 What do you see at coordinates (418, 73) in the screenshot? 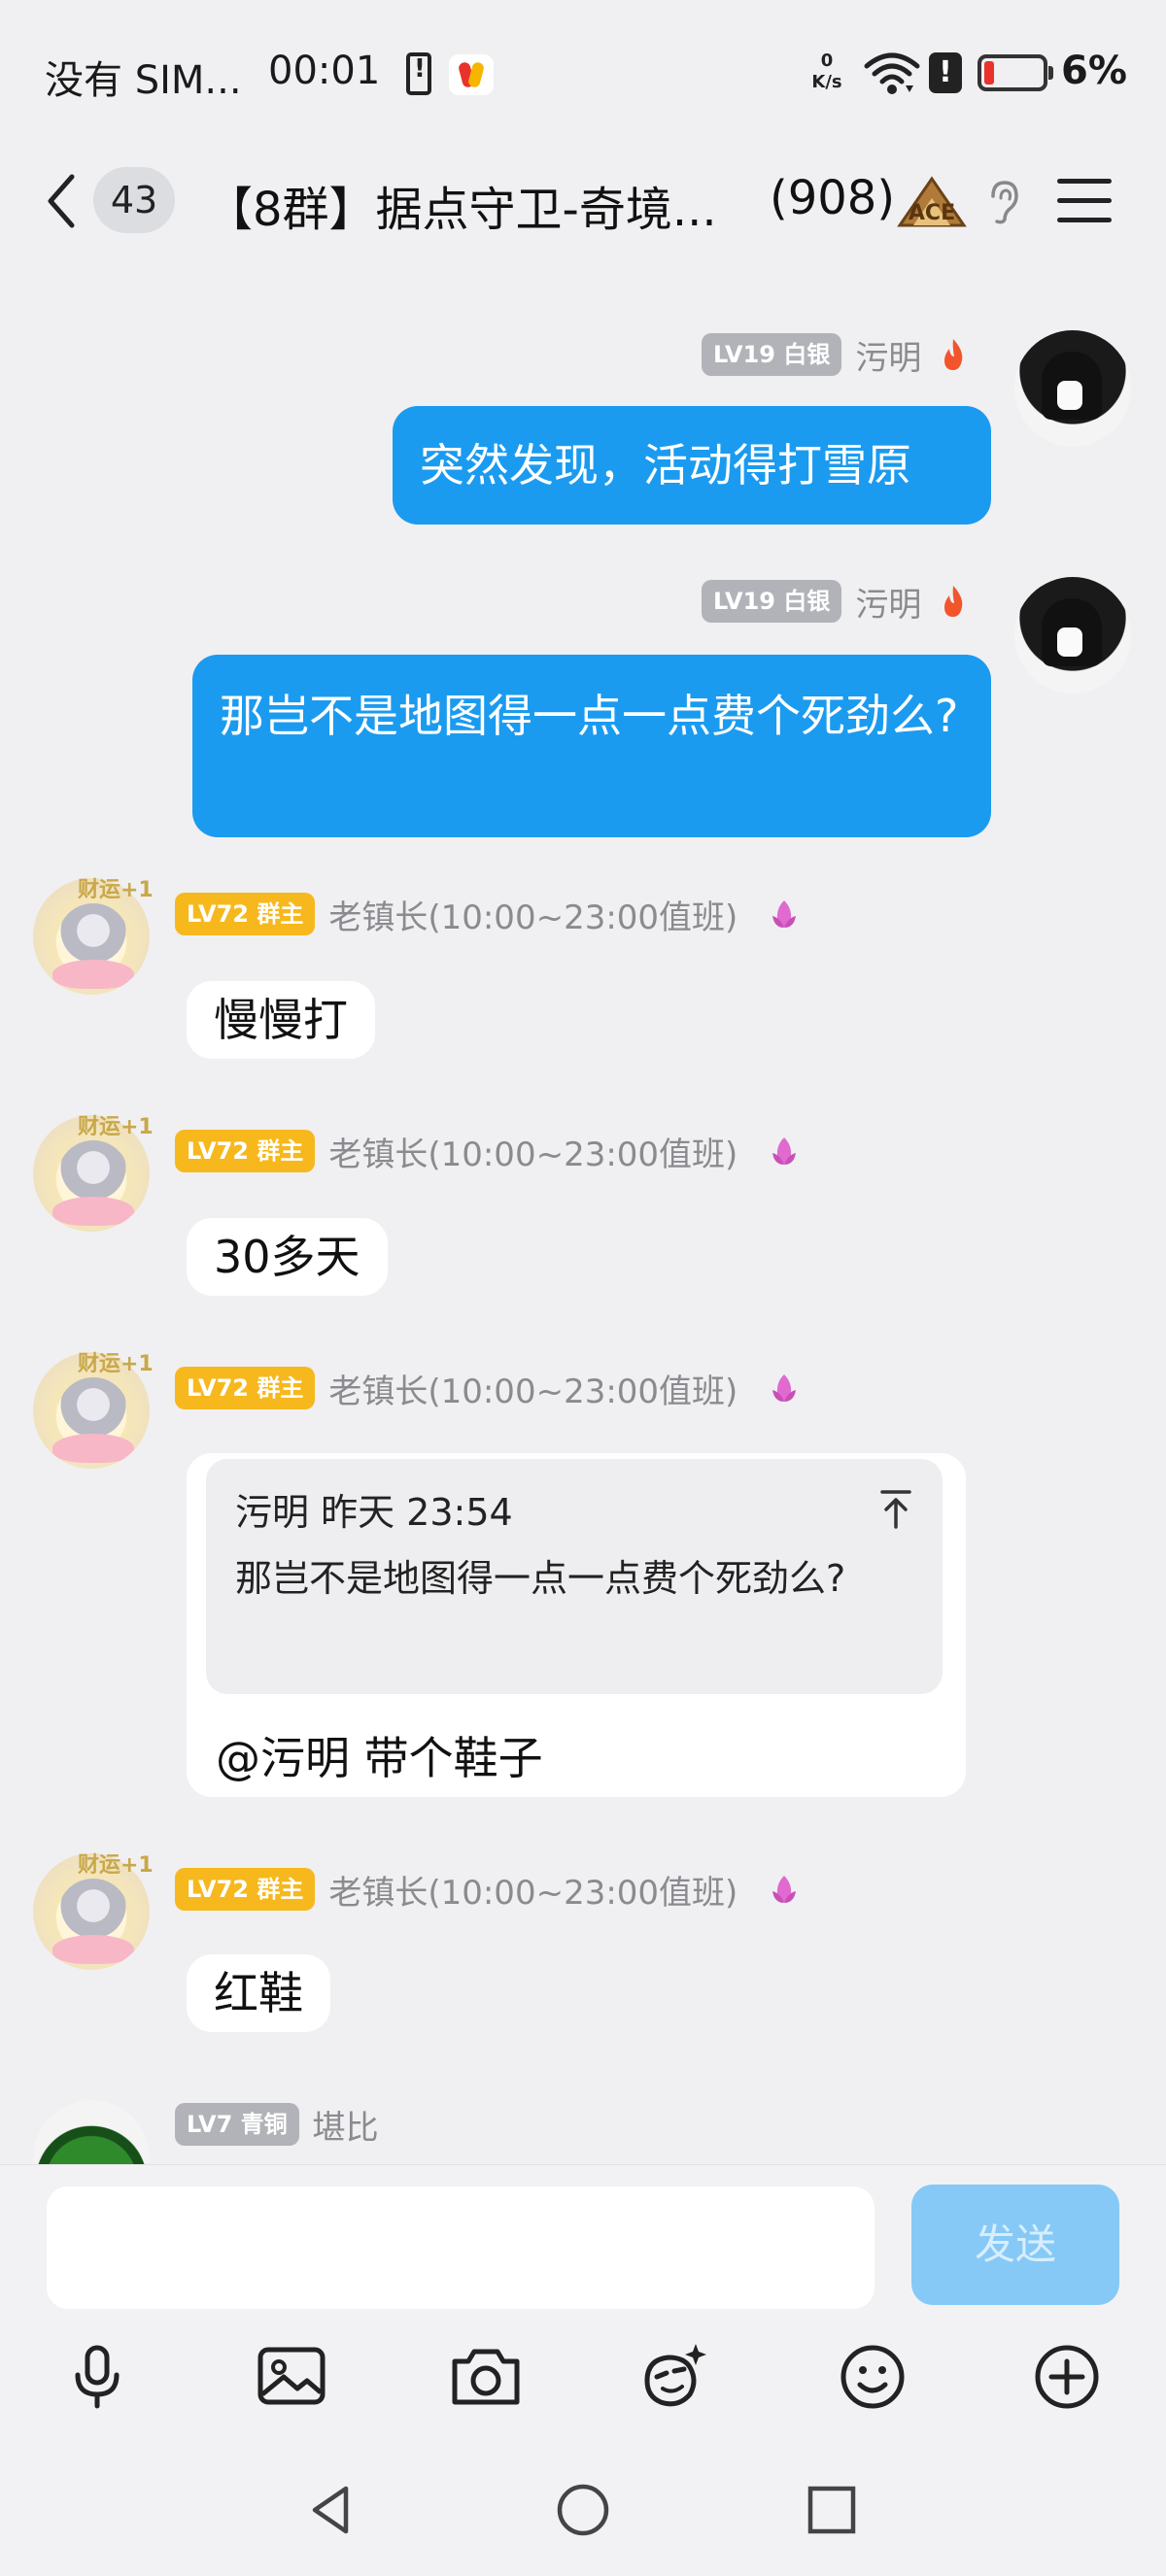
I see `battery-saver-icon` at bounding box center [418, 73].